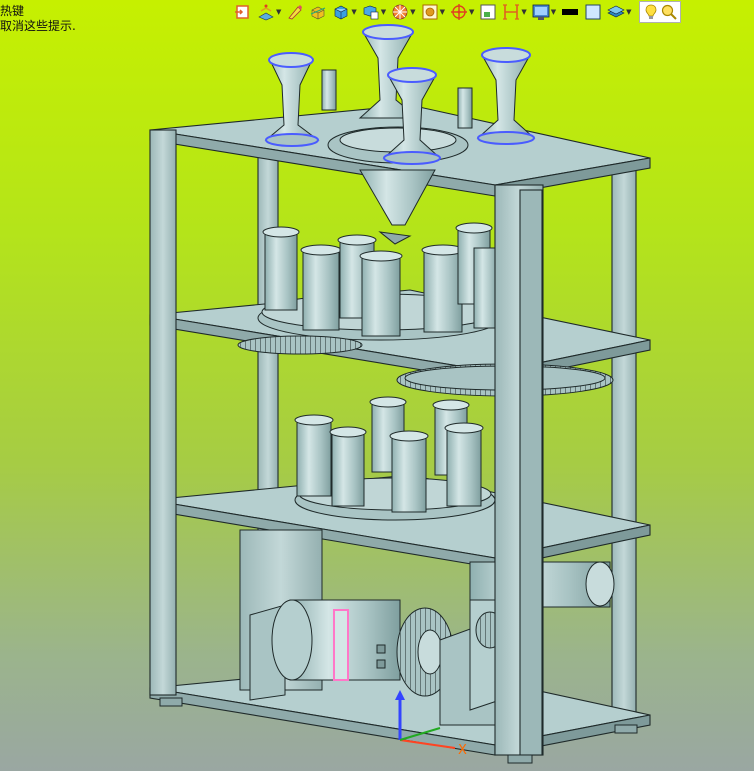 The width and height of the screenshot is (754, 771). What do you see at coordinates (624, 440) in the screenshot?
I see `back-right-post` at bounding box center [624, 440].